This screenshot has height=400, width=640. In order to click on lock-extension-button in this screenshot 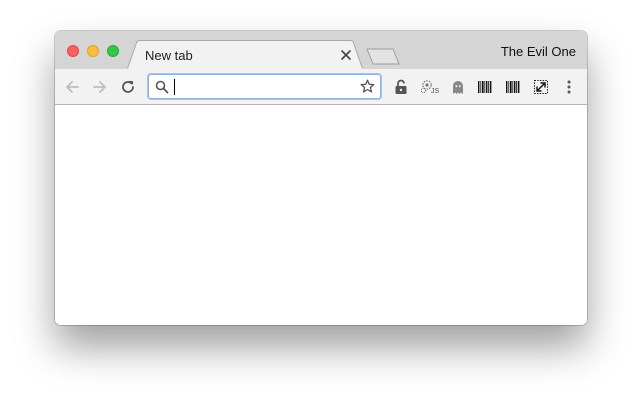, I will do `click(401, 87)`.